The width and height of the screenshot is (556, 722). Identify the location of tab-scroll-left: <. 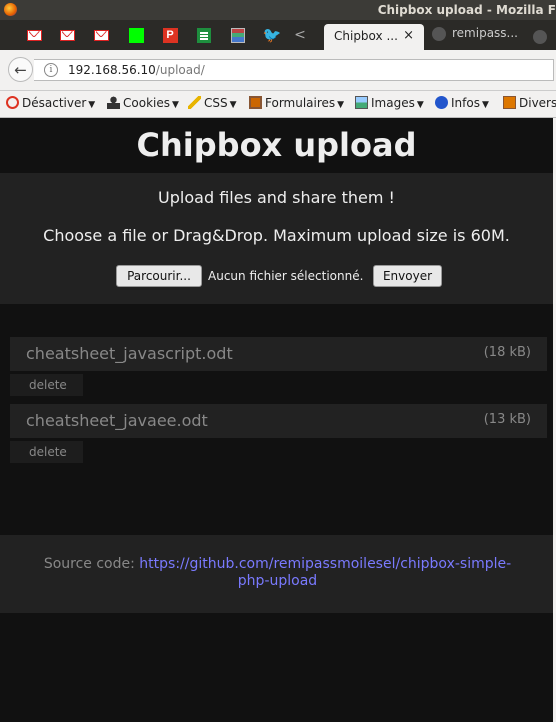
(300, 35).